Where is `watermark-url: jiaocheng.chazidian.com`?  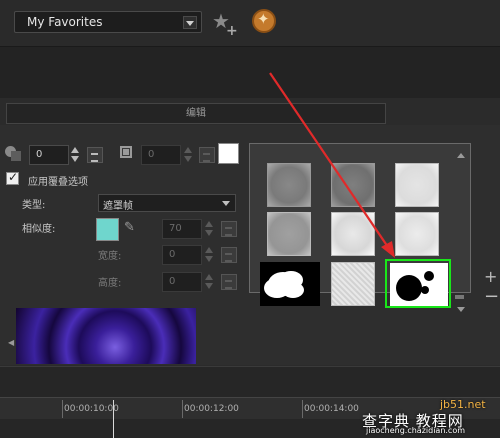
watermark-url: jiaocheng.chazidian.com is located at coordinates (416, 430).